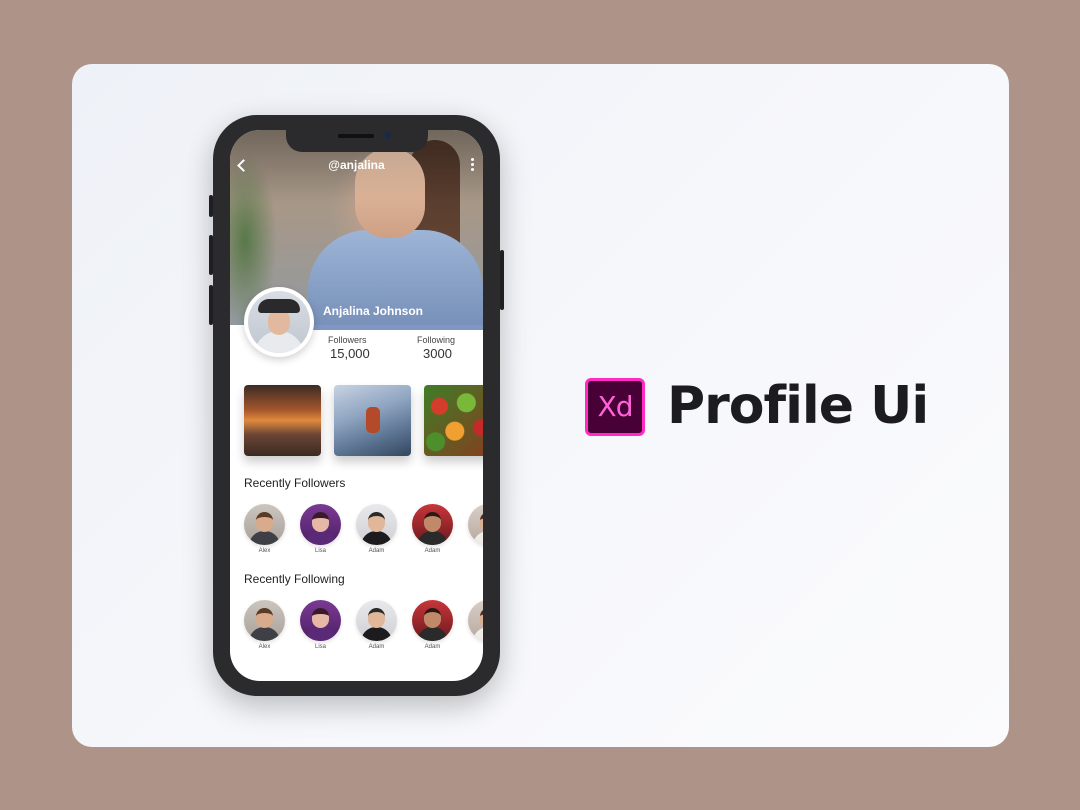 This screenshot has height=810, width=1080. What do you see at coordinates (387, 135) in the screenshot?
I see `notch-camera` at bounding box center [387, 135].